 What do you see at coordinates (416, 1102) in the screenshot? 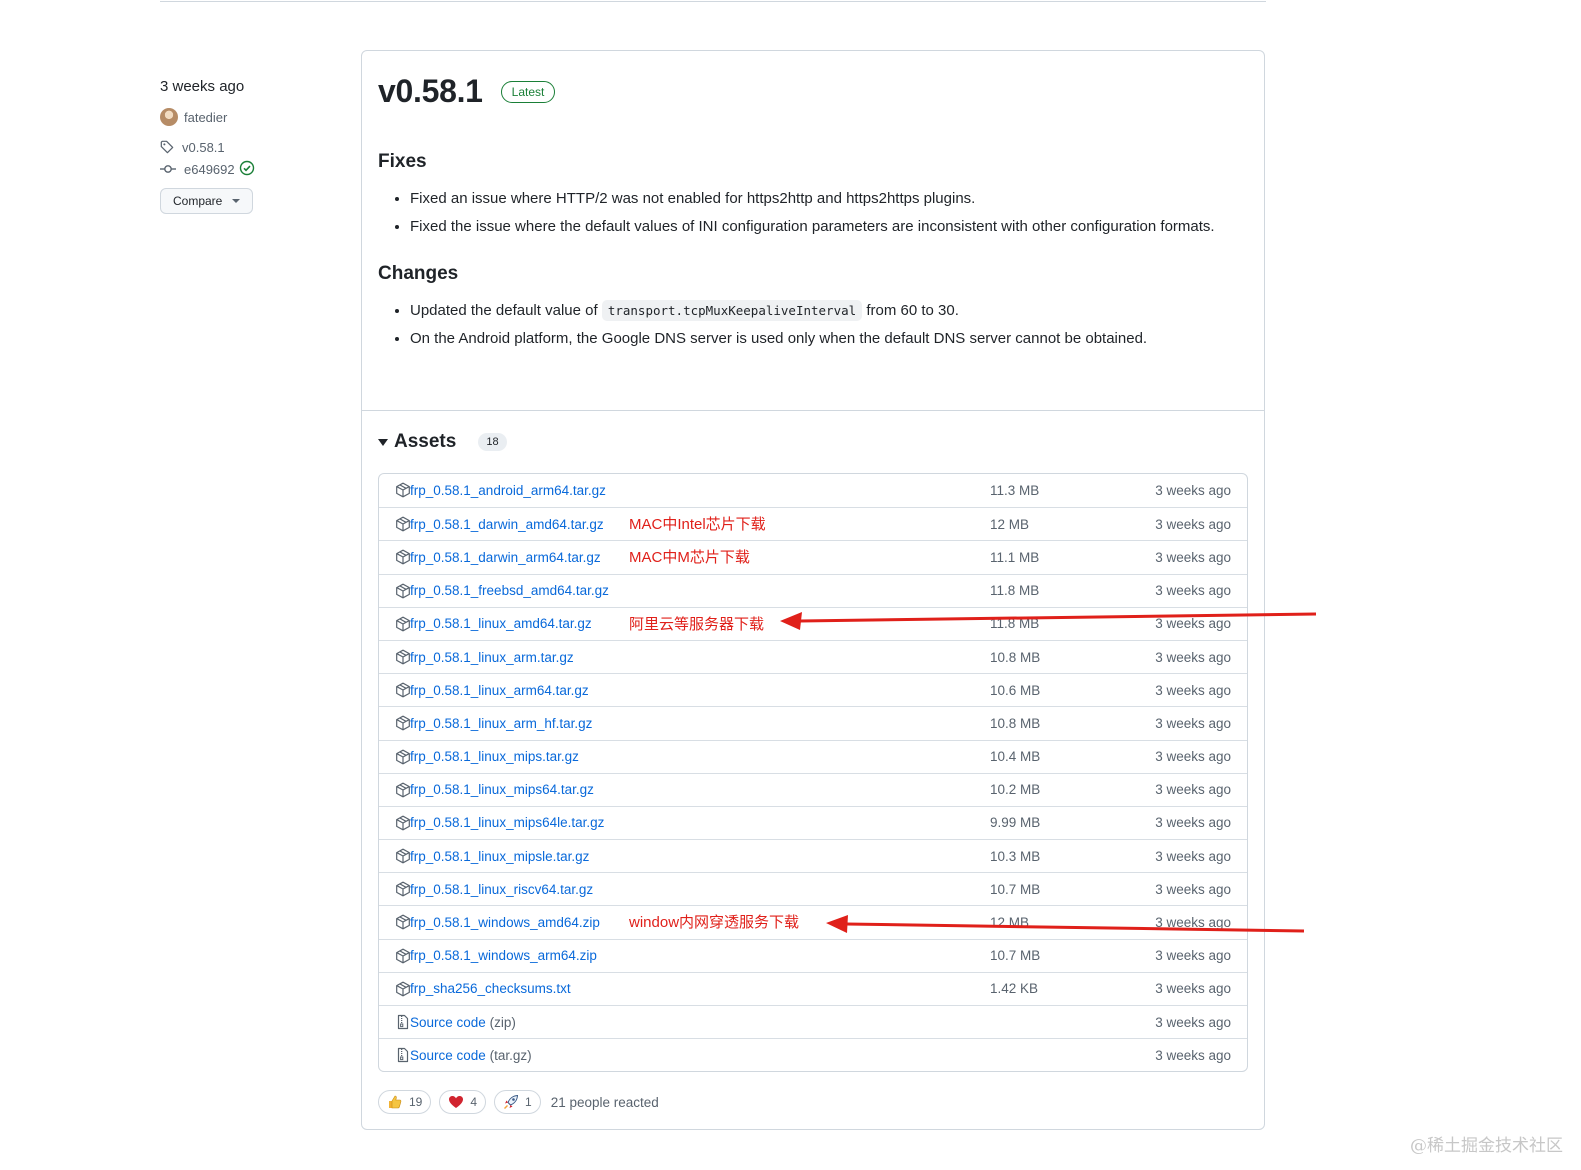
I see `reaction-count: 19` at bounding box center [416, 1102].